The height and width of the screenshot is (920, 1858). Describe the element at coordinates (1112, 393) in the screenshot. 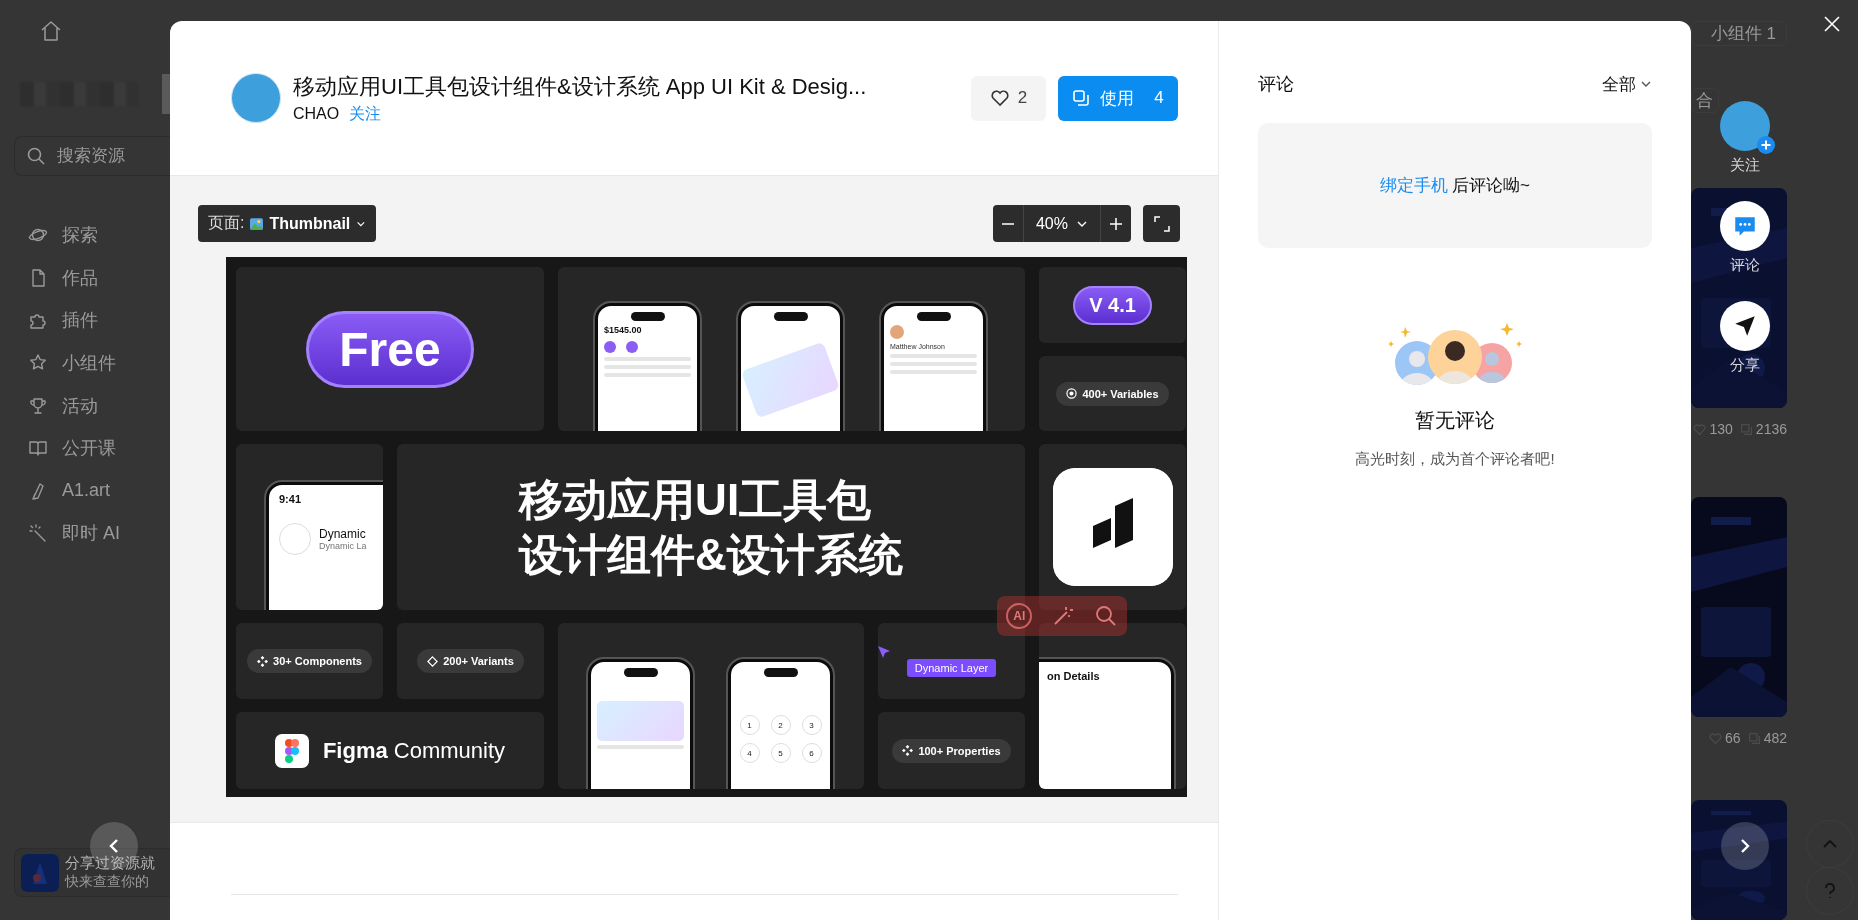

I see `feature-pill: 400+ Variables` at that location.